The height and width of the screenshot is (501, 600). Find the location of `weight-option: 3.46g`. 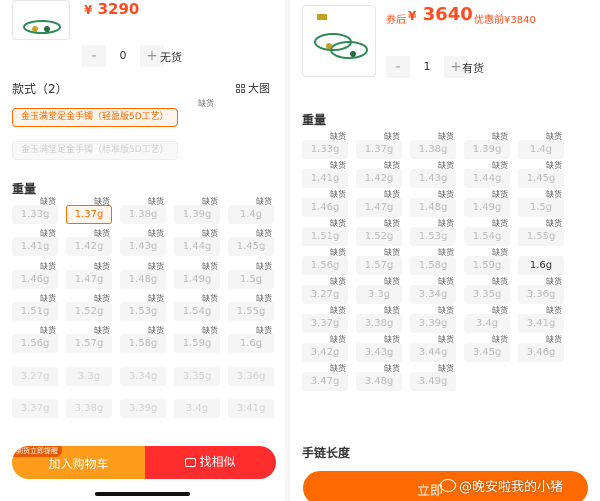

weight-option: 3.46g is located at coordinates (541, 352).